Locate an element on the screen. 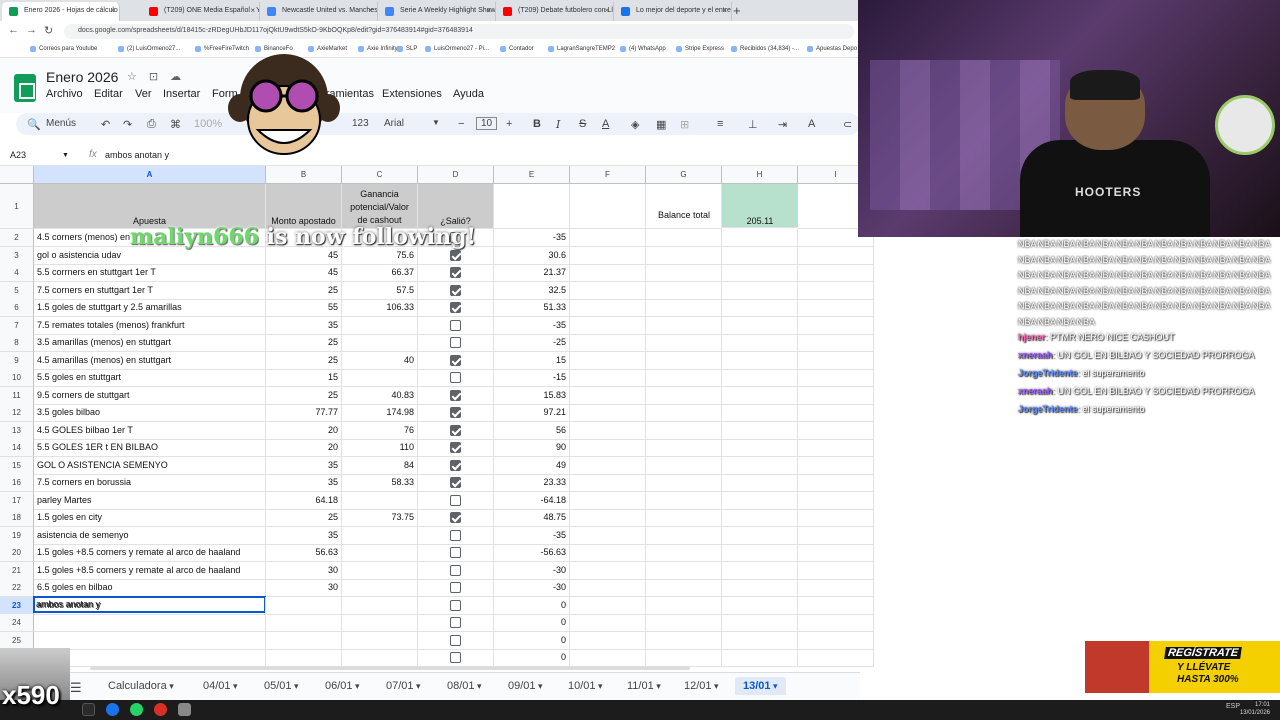  cell-monto: 56.63 is located at coordinates (304, 553).